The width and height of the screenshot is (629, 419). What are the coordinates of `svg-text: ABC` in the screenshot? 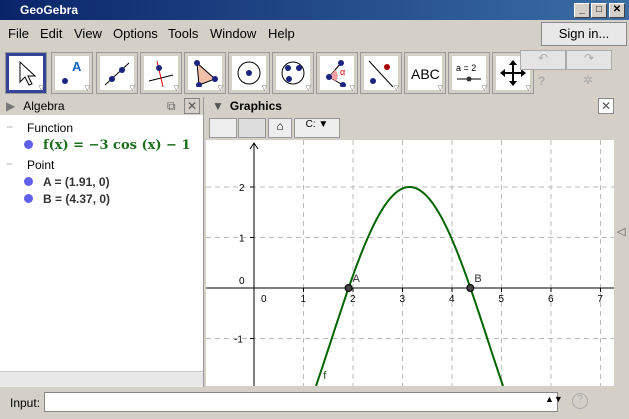 It's located at (425, 74).